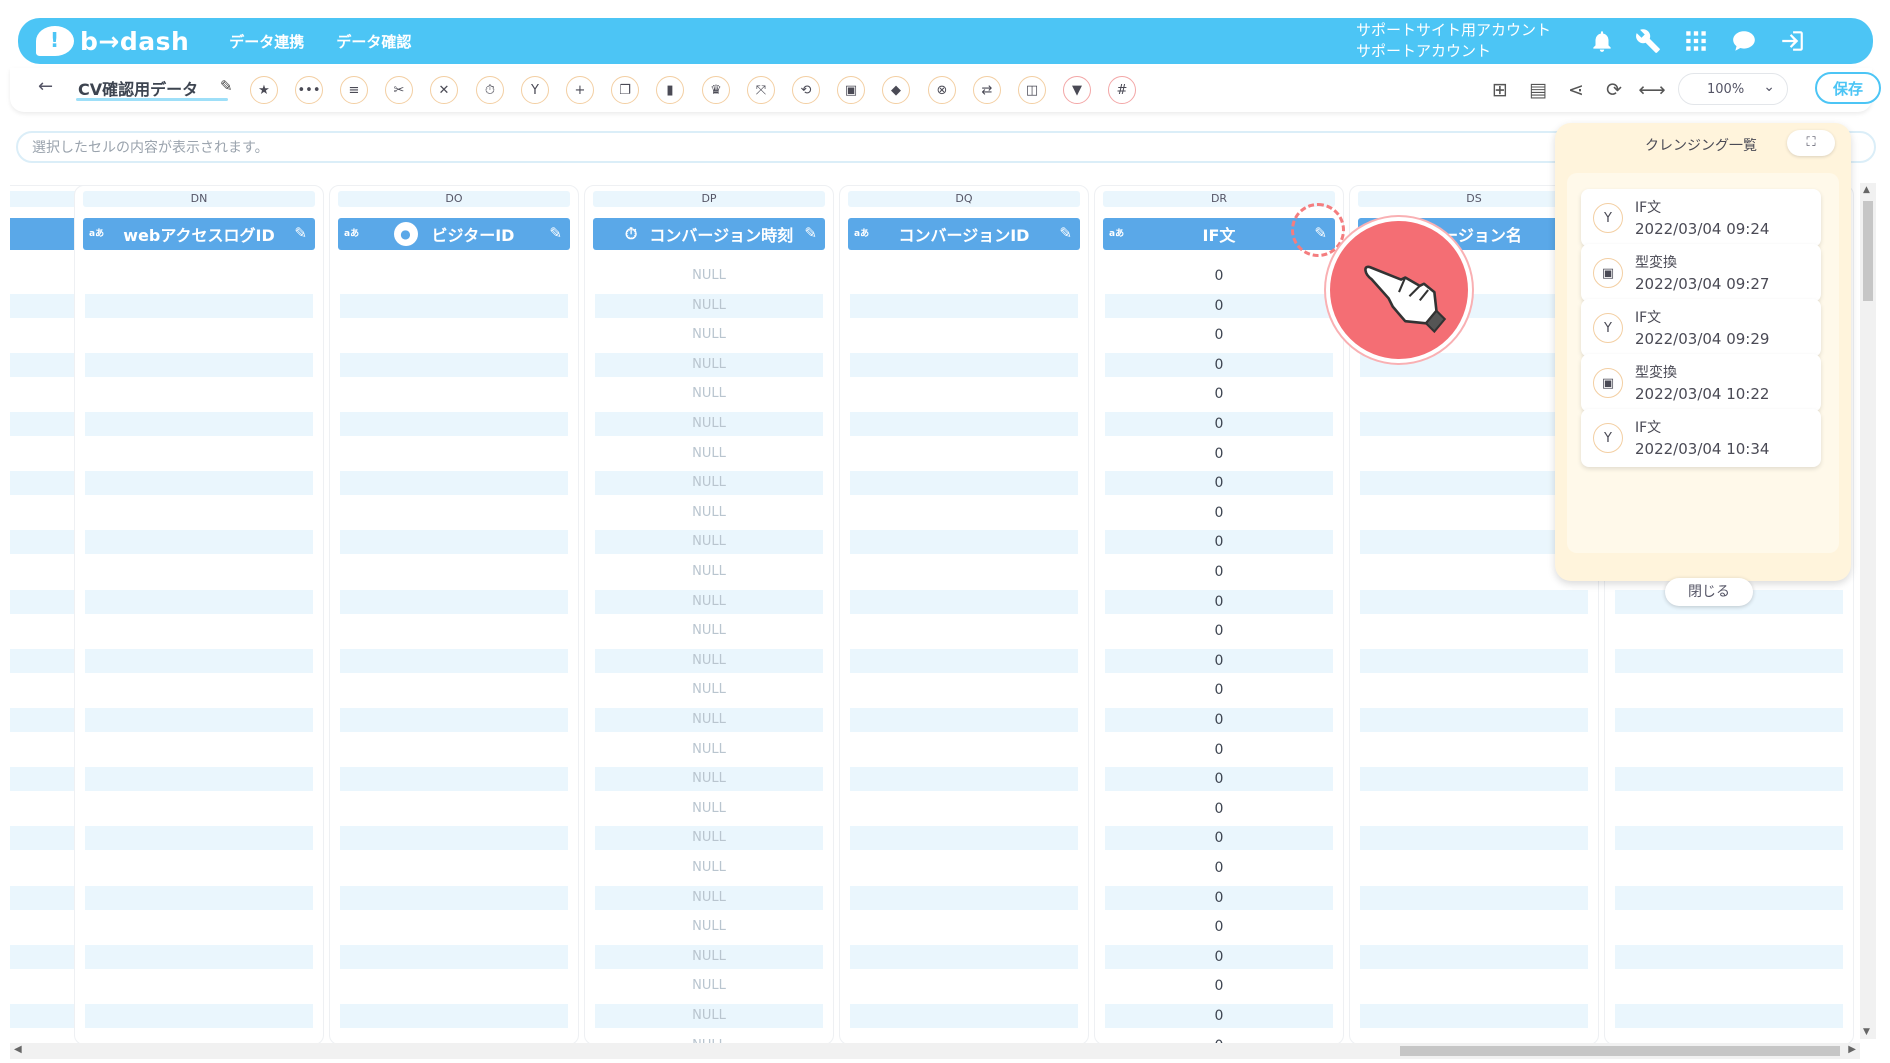 The width and height of the screenshot is (1890, 1063). I want to click on column-letter: DO, so click(454, 199).